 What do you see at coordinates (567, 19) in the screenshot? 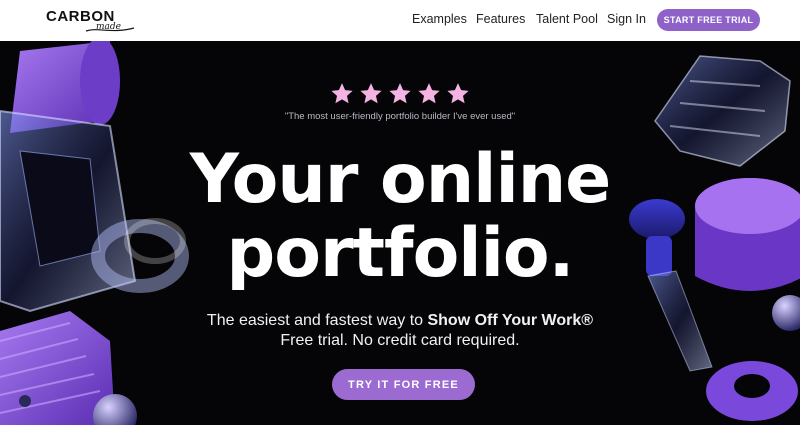
I see `nav-link-talent-pool: Talent Pool` at bounding box center [567, 19].